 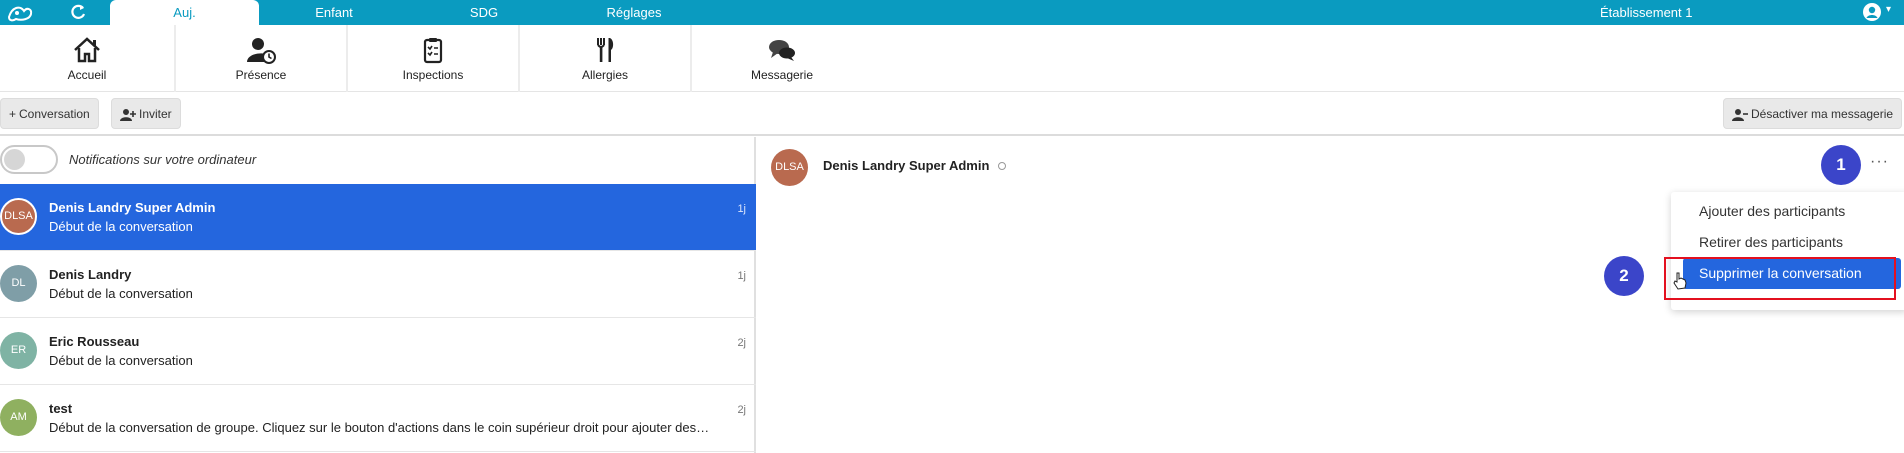 I want to click on module-allergies: Allergies, so click(x=606, y=58).